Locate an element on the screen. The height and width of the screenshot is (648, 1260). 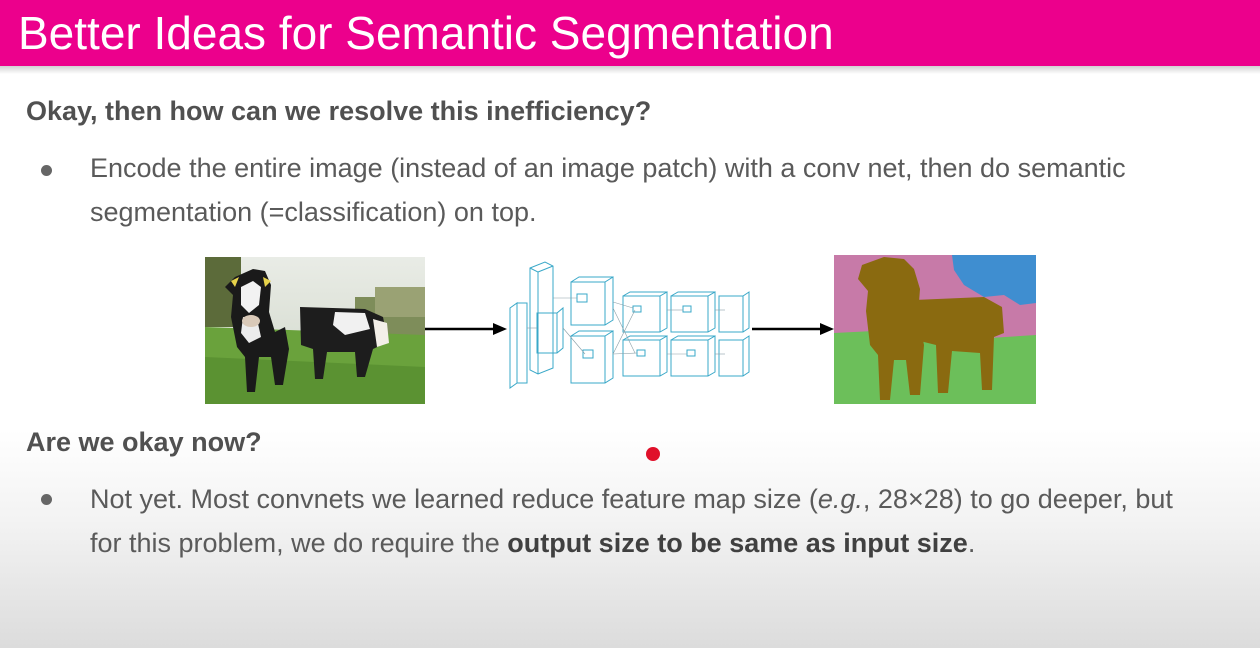
segmentation-map-image is located at coordinates (935, 329).